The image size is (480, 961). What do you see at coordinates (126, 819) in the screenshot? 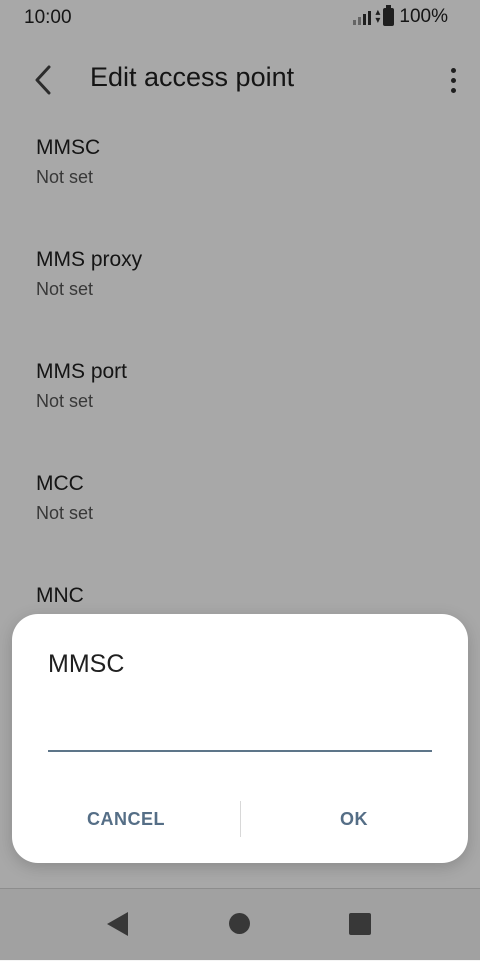
I see `cancel-button: CANCEL` at bounding box center [126, 819].